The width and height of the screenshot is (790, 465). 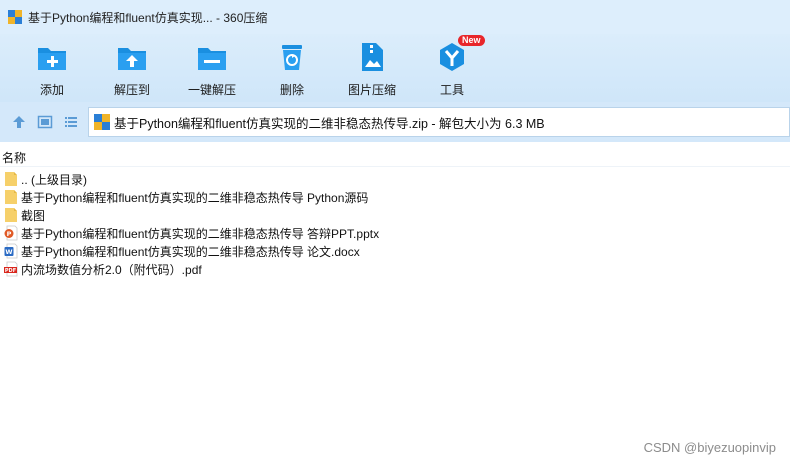 What do you see at coordinates (452, 66) in the screenshot?
I see `tools-button: New 工具` at bounding box center [452, 66].